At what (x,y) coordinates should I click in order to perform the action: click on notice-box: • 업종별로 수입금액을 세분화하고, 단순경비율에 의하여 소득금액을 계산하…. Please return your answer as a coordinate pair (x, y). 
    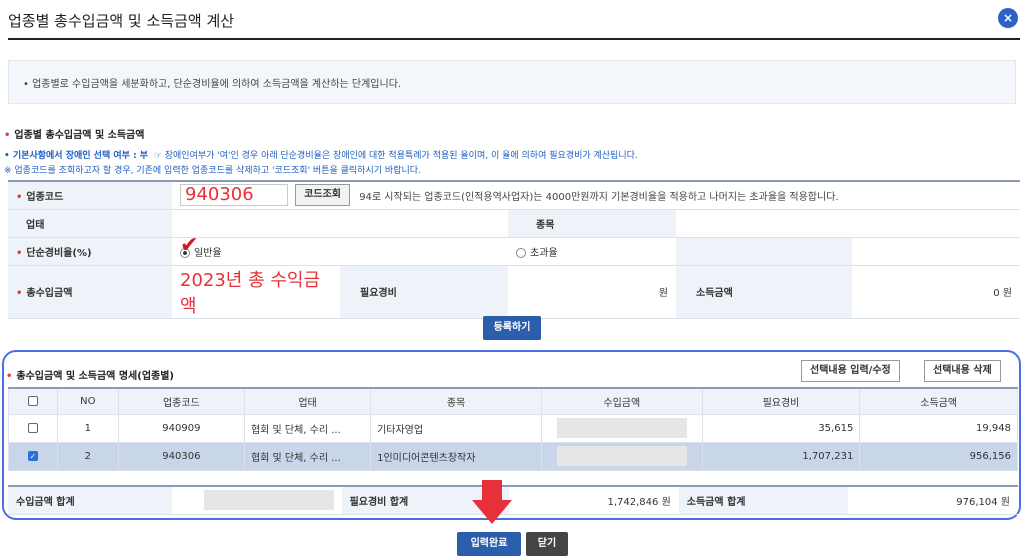
    Looking at the image, I should click on (512, 82).